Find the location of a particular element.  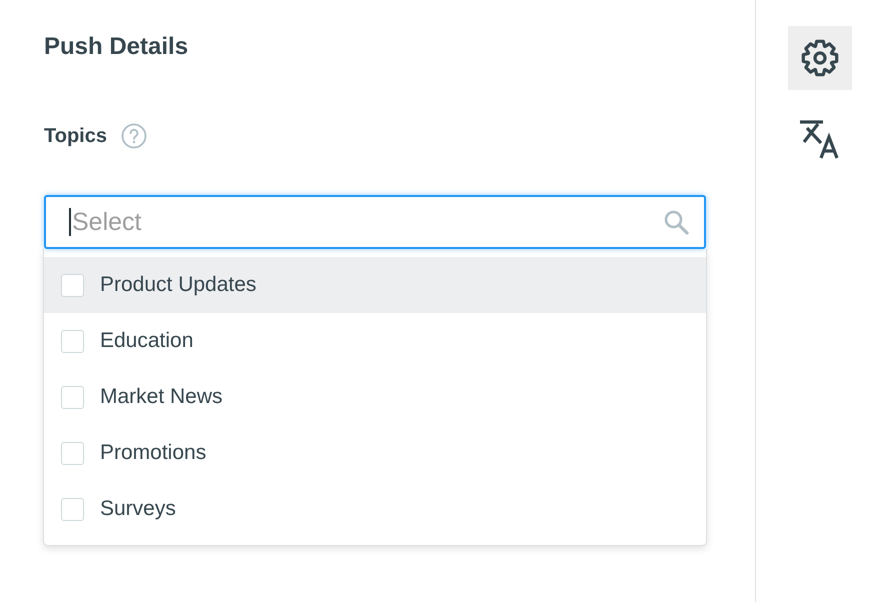

topic-option: Promotions is located at coordinates (375, 453).